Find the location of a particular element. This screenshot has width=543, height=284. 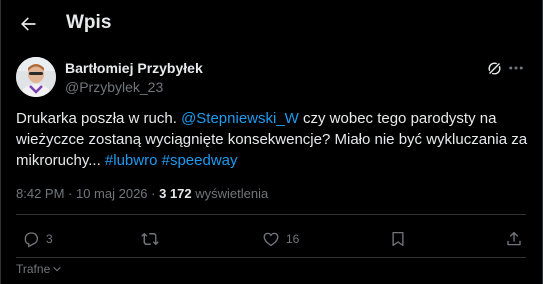

views-label: wyświetlenia is located at coordinates (230, 193).